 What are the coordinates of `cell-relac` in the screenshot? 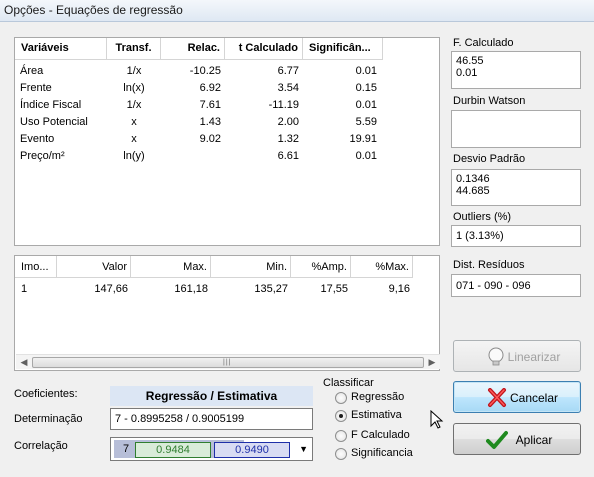 It's located at (191, 158).